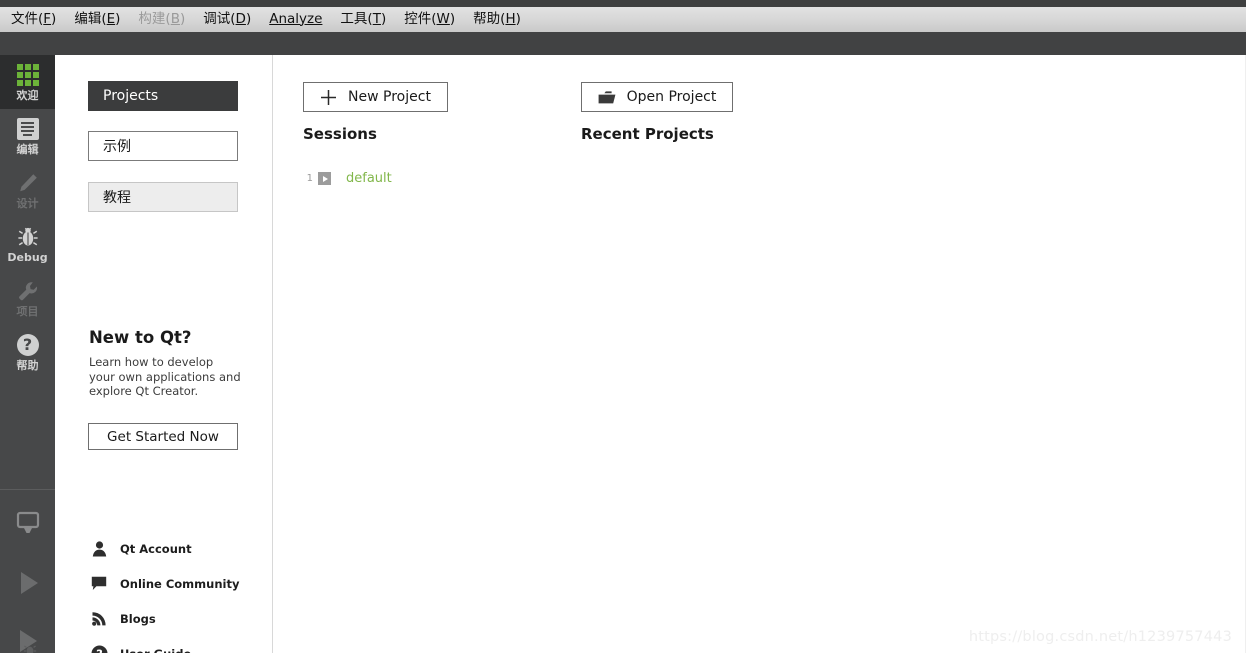  Describe the element at coordinates (27, 257) in the screenshot. I see `sidebar-mode-debug-label: Debug` at that location.